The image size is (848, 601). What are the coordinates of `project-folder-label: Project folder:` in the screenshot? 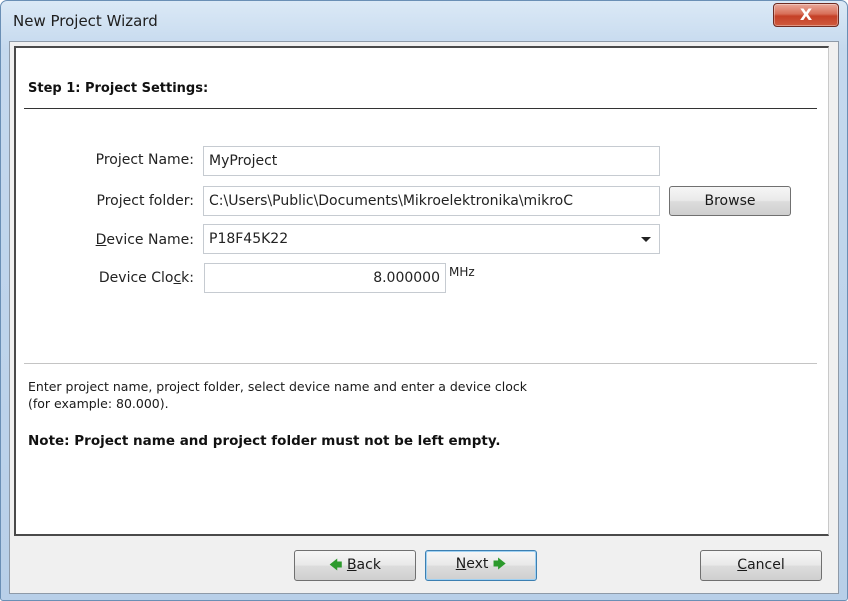 It's located at (145, 201).